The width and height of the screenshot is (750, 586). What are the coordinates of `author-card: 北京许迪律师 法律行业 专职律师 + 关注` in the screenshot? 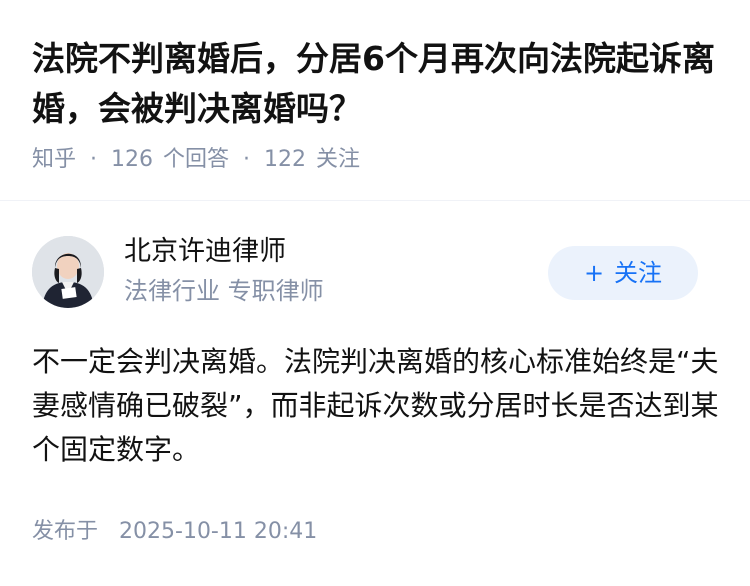 It's located at (375, 274).